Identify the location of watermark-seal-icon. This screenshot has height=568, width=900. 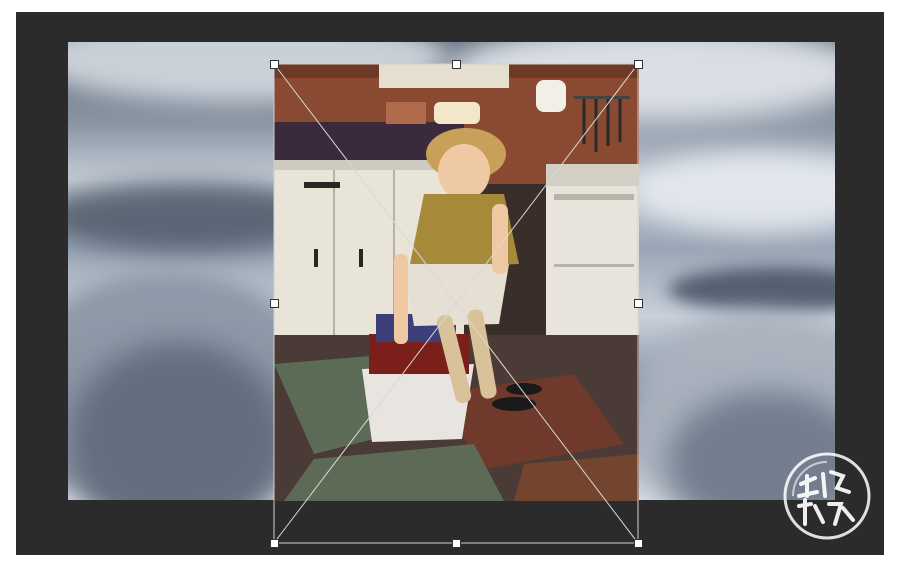
(827, 496).